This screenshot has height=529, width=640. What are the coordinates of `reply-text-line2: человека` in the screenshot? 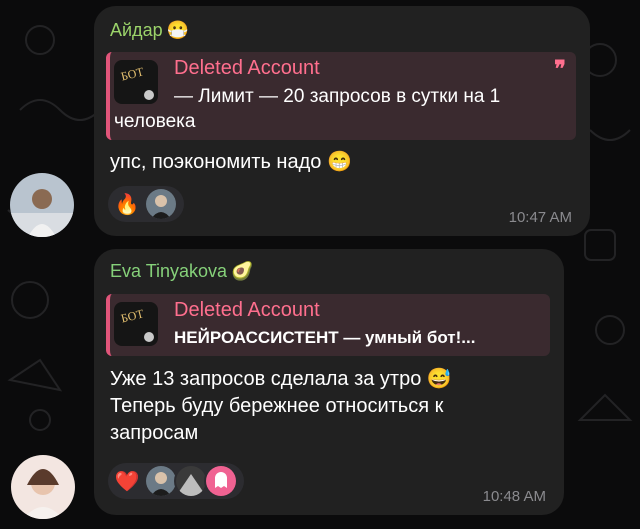 It's located at (155, 121).